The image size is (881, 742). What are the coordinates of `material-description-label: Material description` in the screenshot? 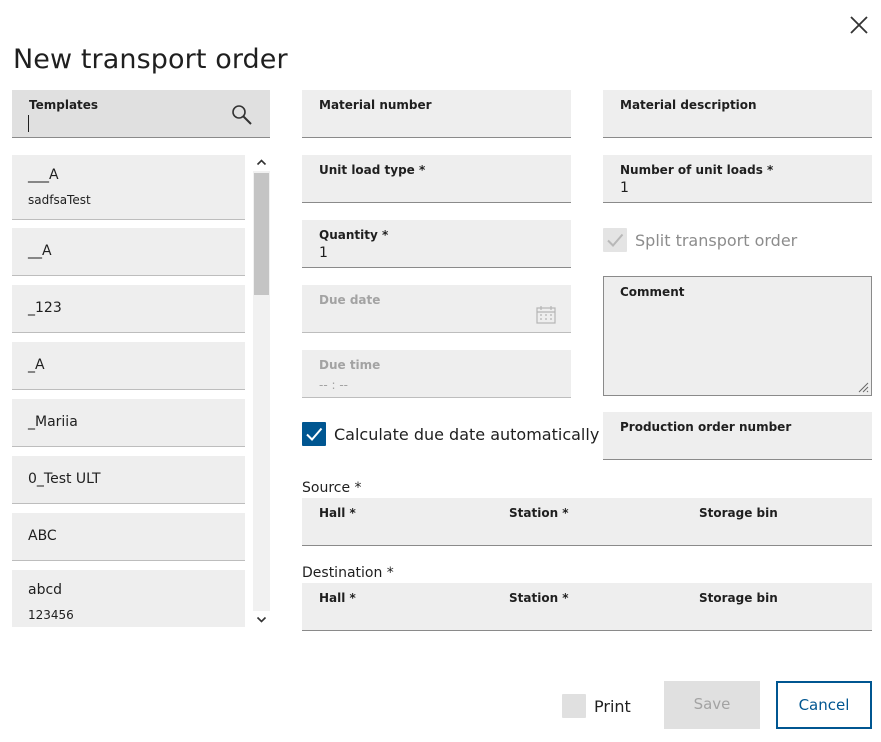 It's located at (688, 105).